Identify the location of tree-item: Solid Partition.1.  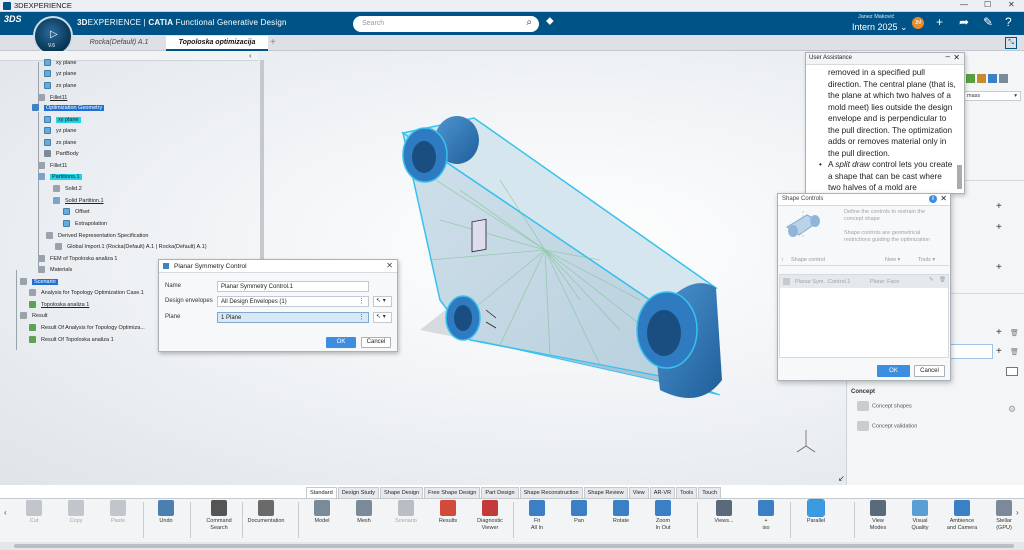
(78, 201).